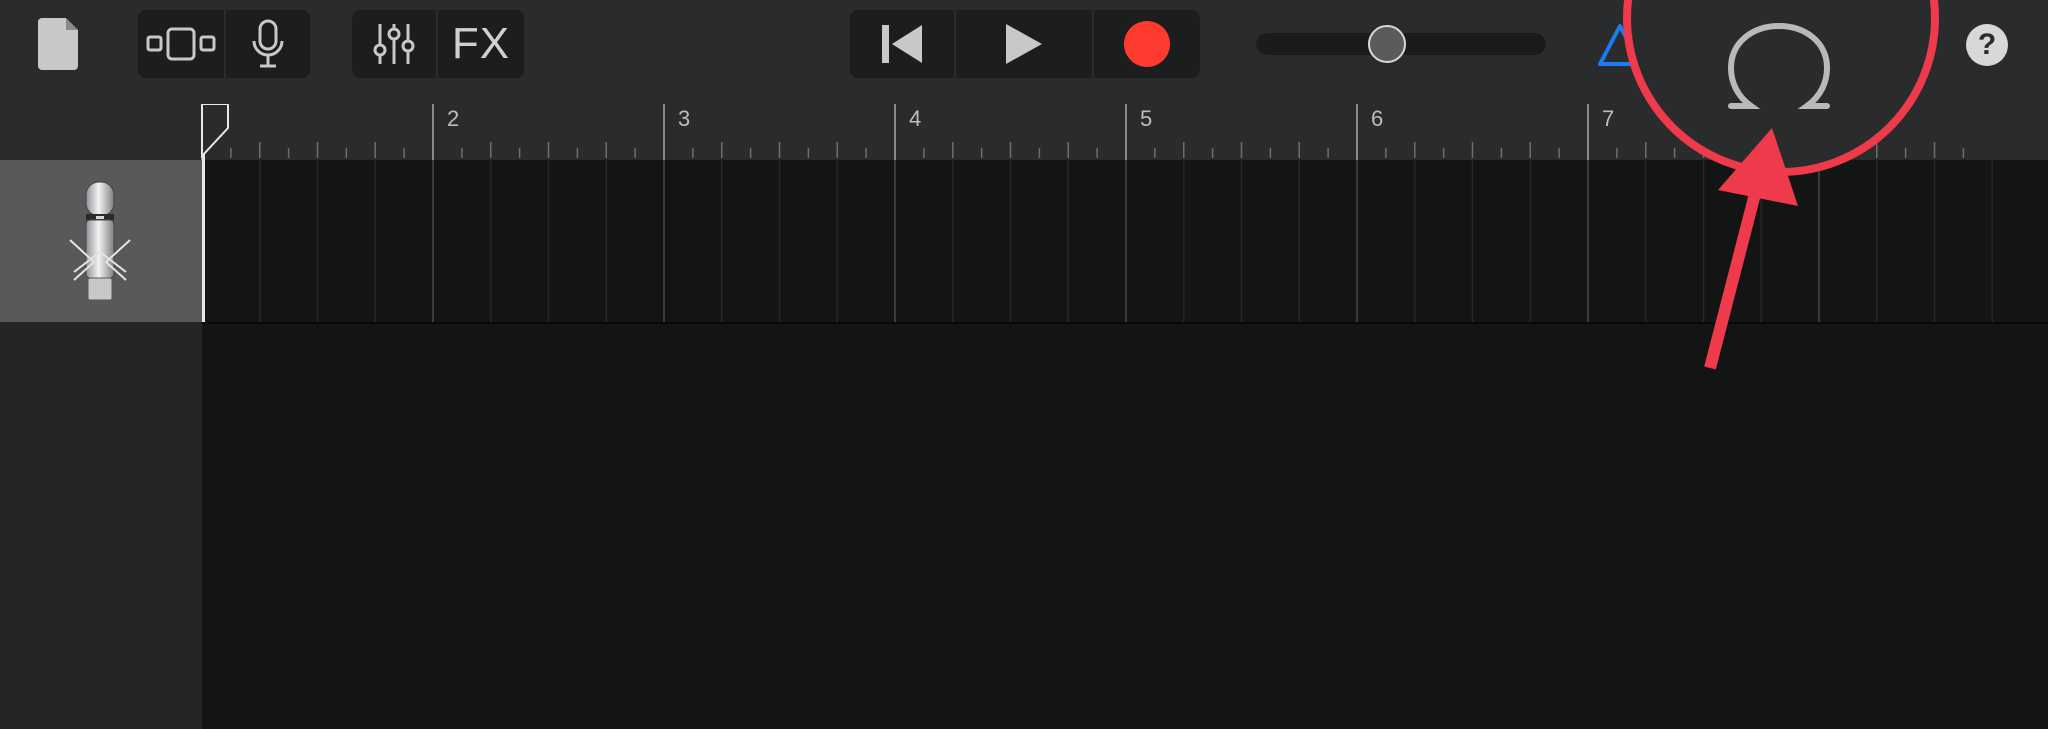  Describe the element at coordinates (1779, 67) in the screenshot. I see `loop-browser-icon` at that location.